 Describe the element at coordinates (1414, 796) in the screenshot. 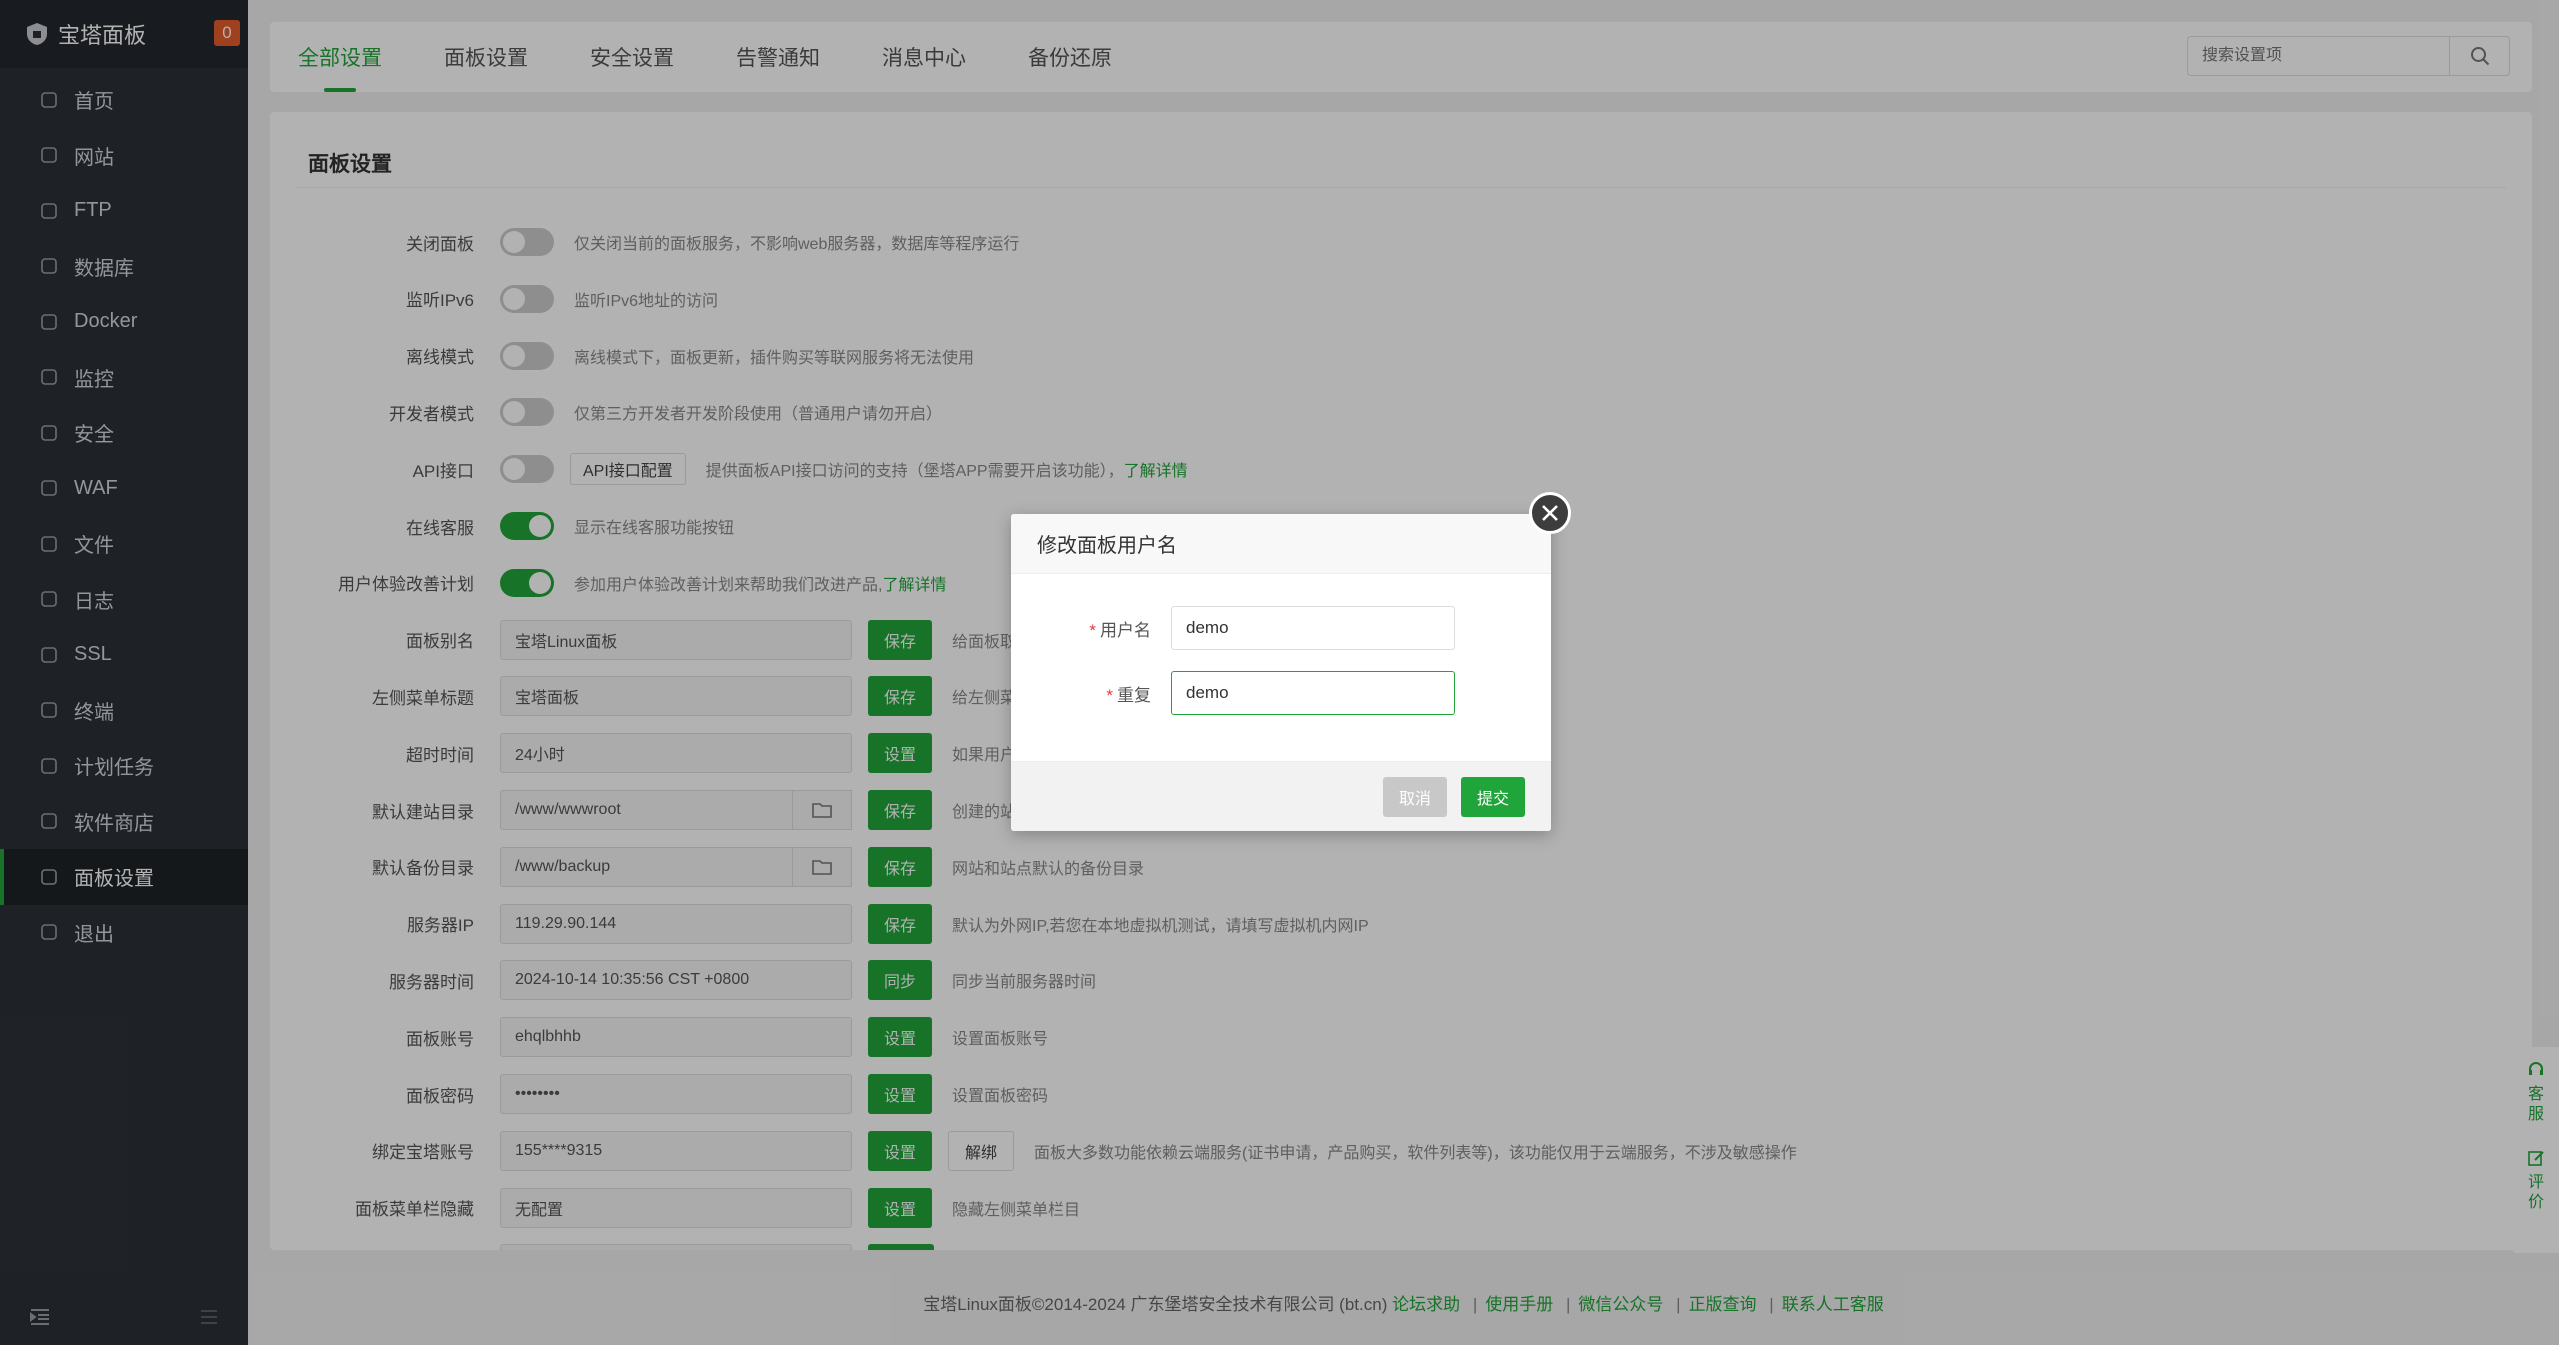

I see `cancel-button: 取消` at that location.